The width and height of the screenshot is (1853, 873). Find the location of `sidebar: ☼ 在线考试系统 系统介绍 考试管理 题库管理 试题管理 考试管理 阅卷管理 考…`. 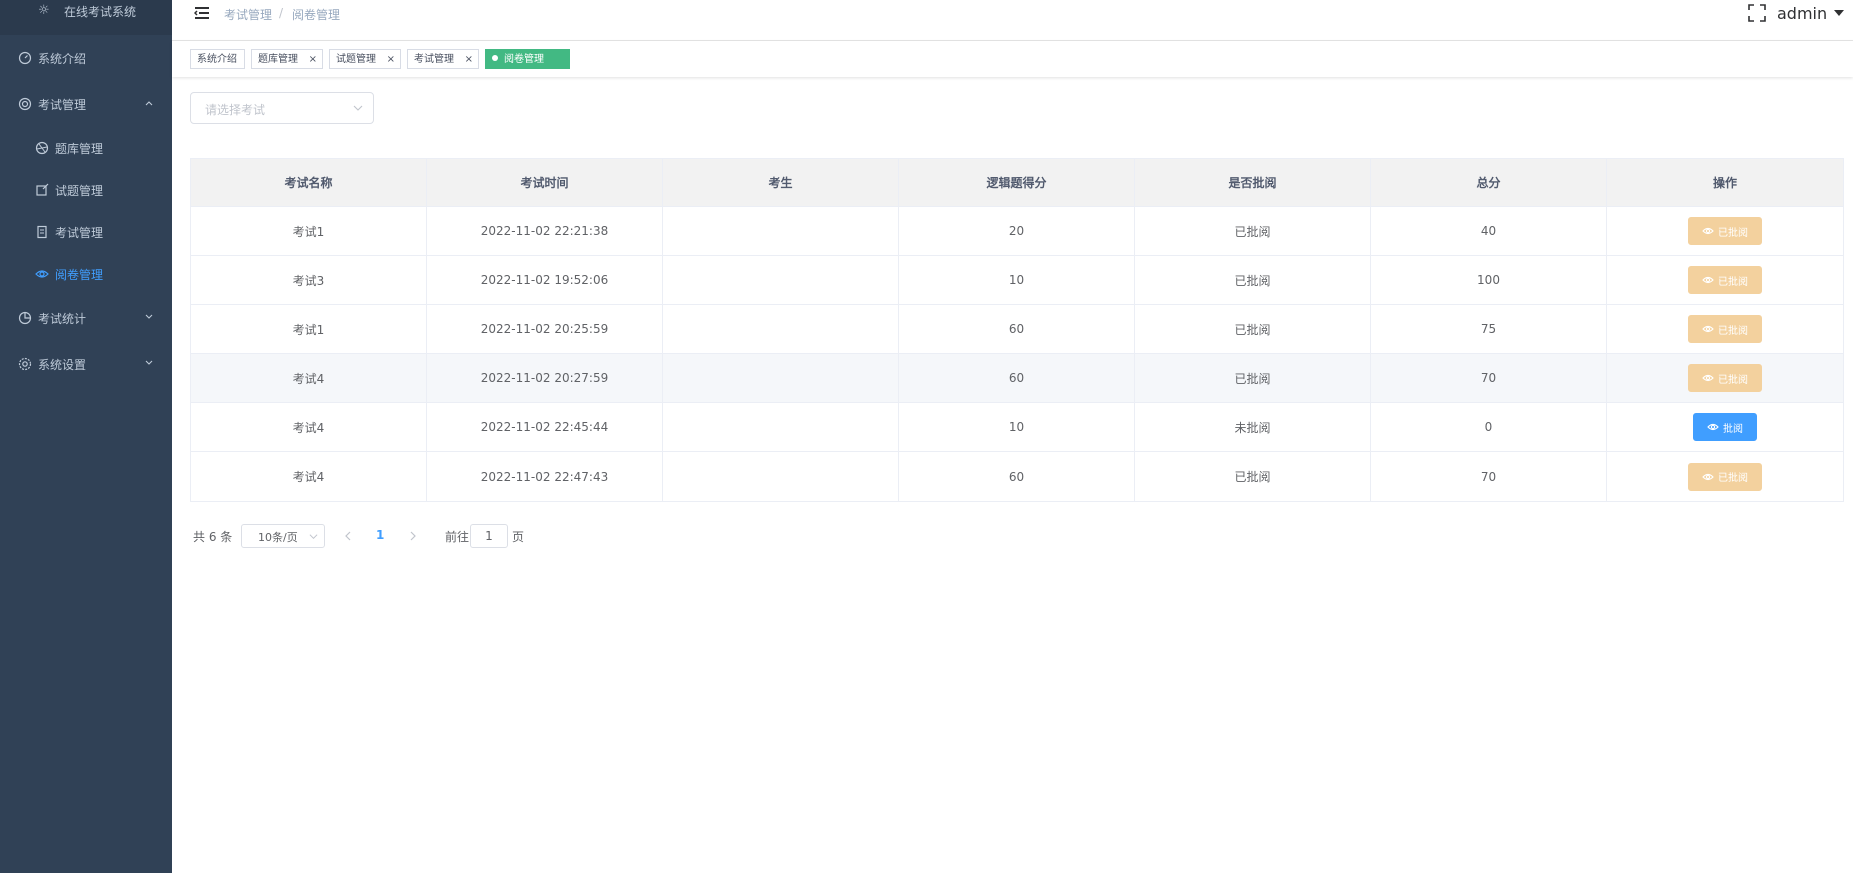

sidebar: ☼ 在线考试系统 系统介绍 考试管理 题库管理 试题管理 考试管理 阅卷管理 考… is located at coordinates (86, 436).